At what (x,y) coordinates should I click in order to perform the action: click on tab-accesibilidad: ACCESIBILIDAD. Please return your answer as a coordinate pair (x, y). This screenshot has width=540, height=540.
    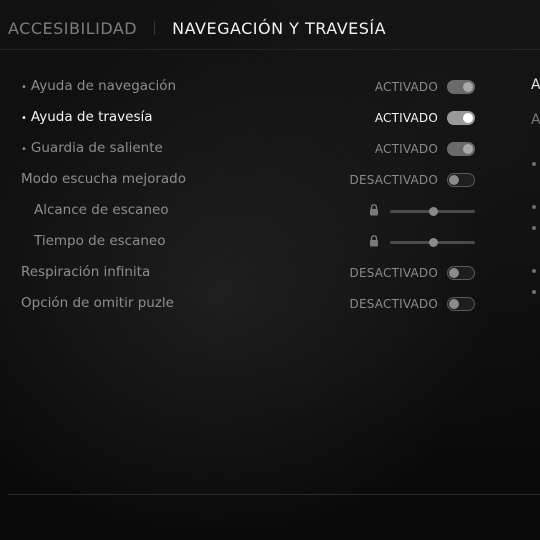
    Looking at the image, I should click on (72, 28).